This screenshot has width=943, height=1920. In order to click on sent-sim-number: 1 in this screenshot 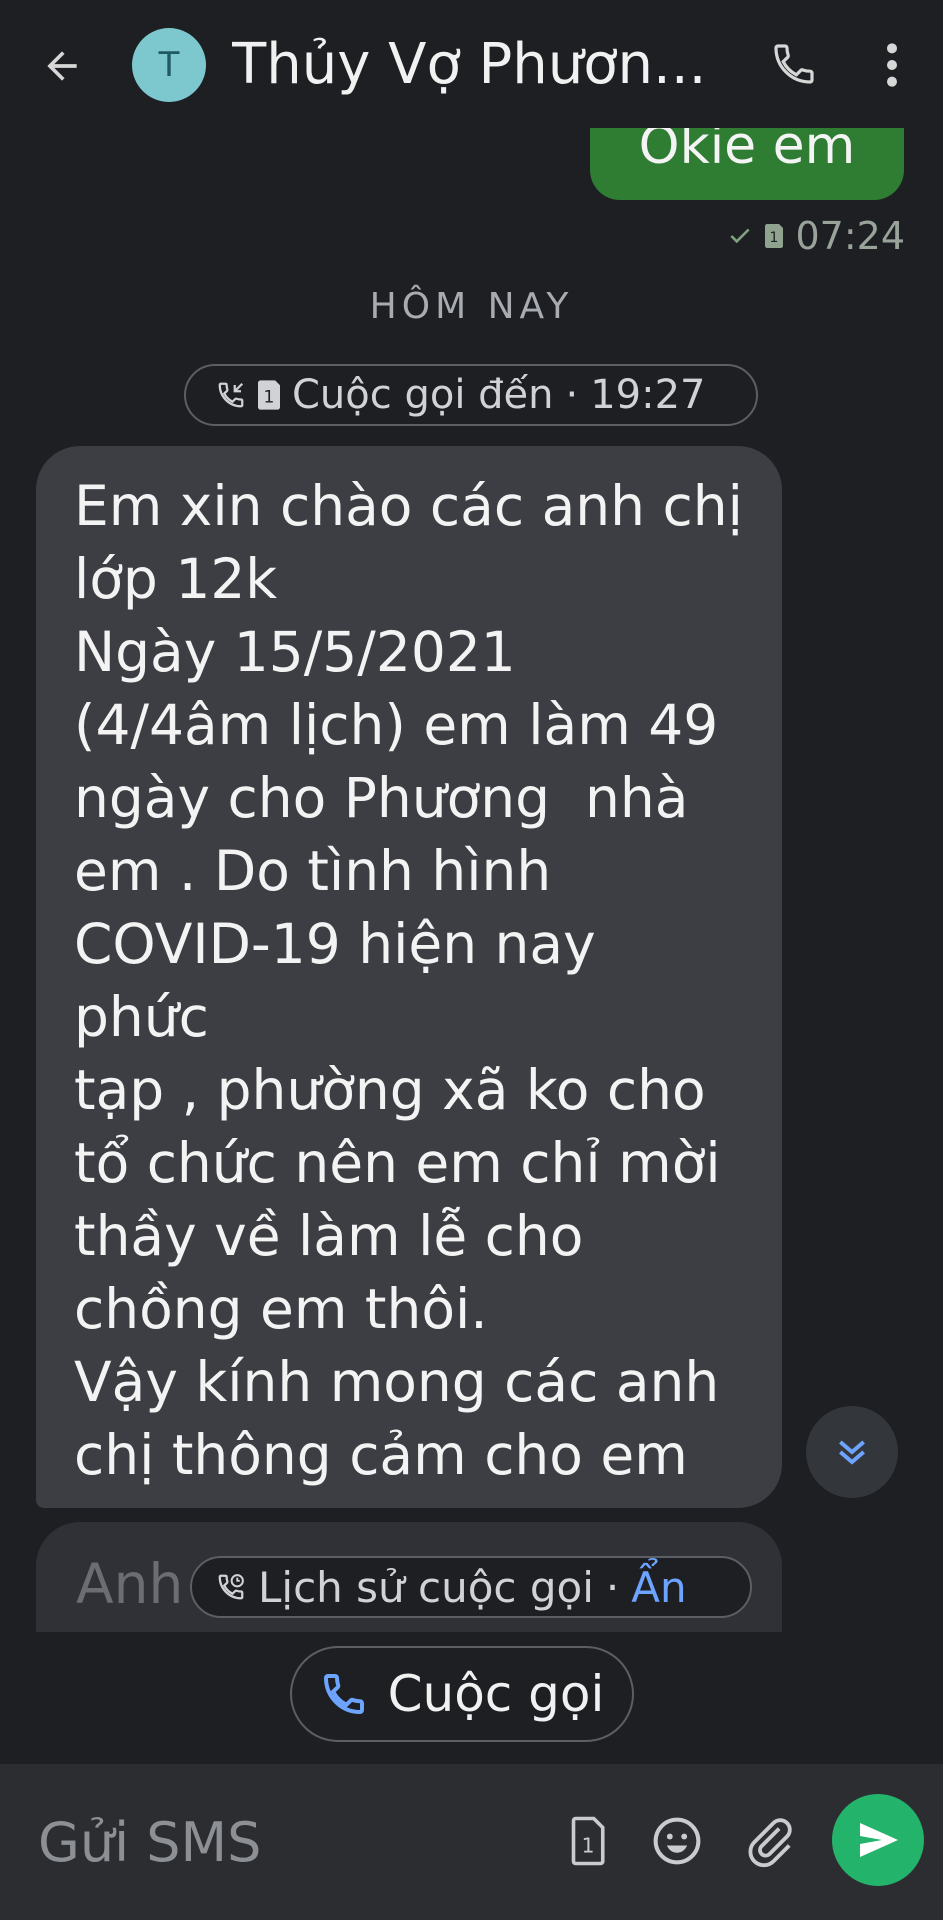, I will do `click(774, 238)`.